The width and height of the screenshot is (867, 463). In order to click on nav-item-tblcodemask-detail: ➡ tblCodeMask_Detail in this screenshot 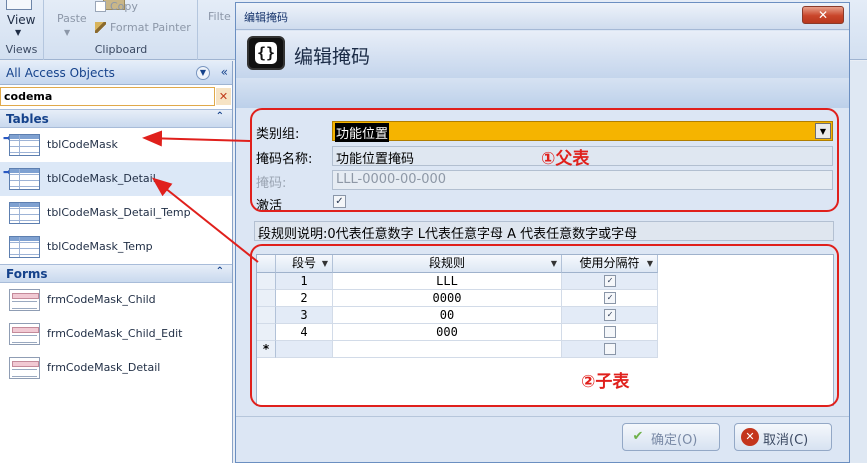, I will do `click(116, 179)`.